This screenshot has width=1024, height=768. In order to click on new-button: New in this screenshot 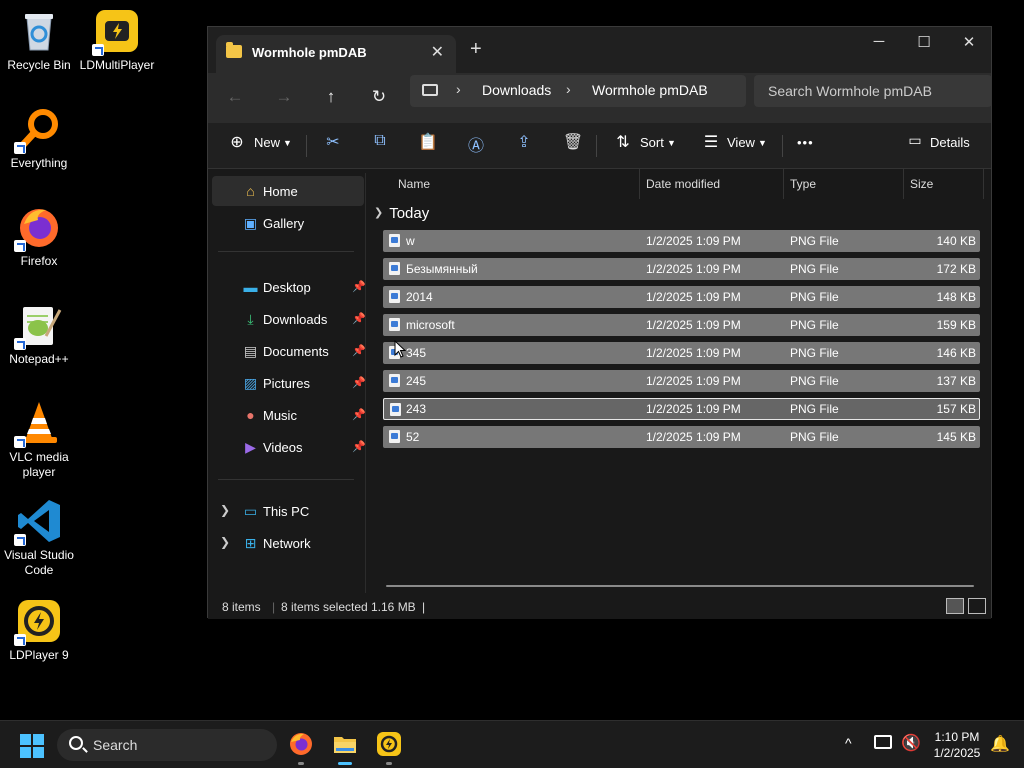, I will do `click(267, 142)`.